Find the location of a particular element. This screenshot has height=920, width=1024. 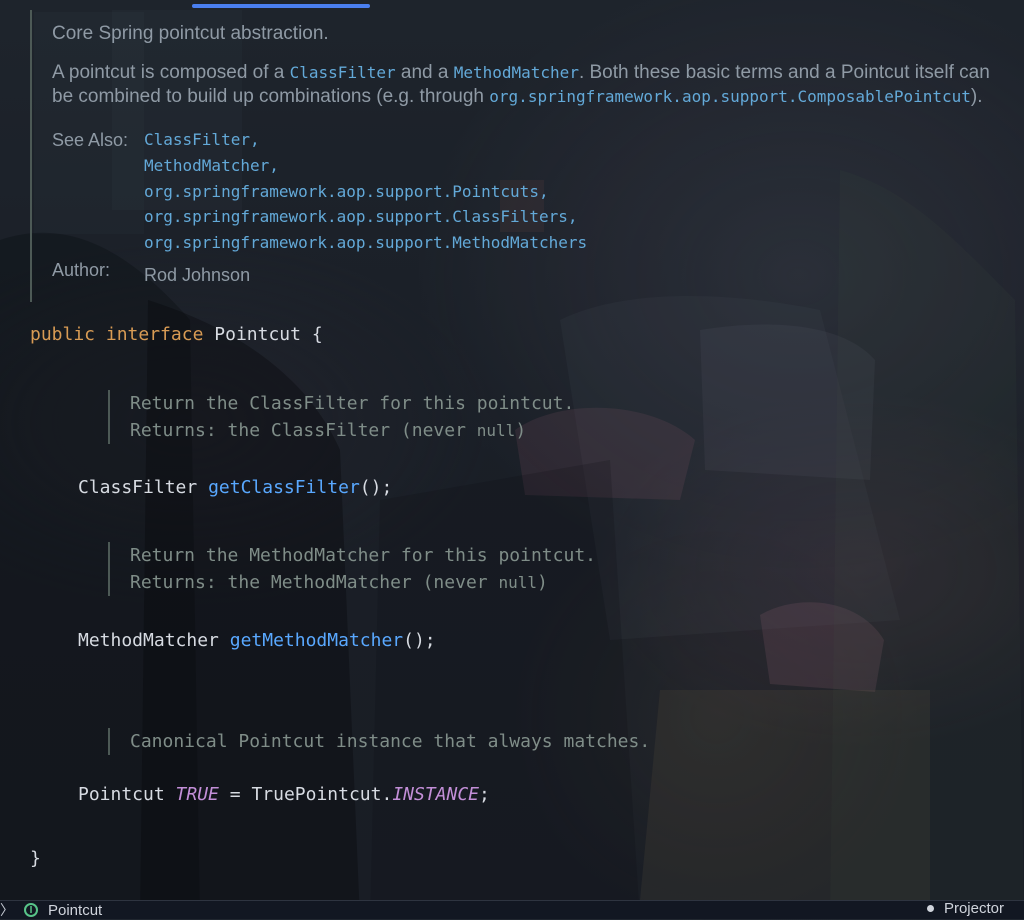

status-bar-right: Projector is located at coordinates (965, 908).